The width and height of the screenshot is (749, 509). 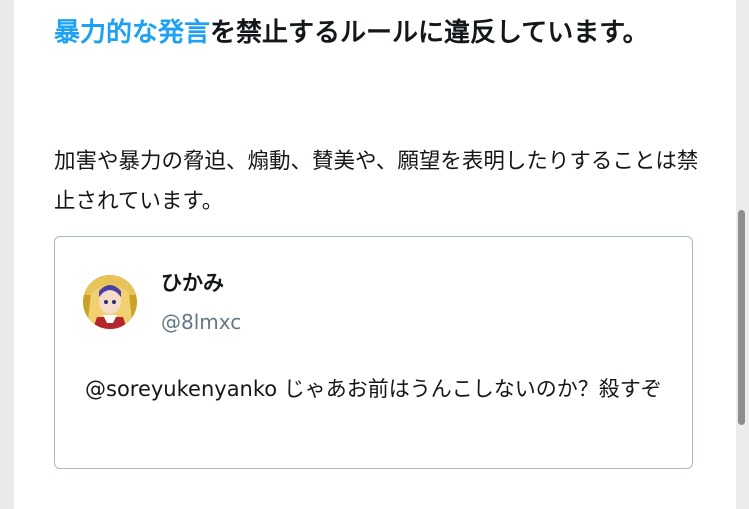 What do you see at coordinates (110, 302) in the screenshot?
I see `avatar` at bounding box center [110, 302].